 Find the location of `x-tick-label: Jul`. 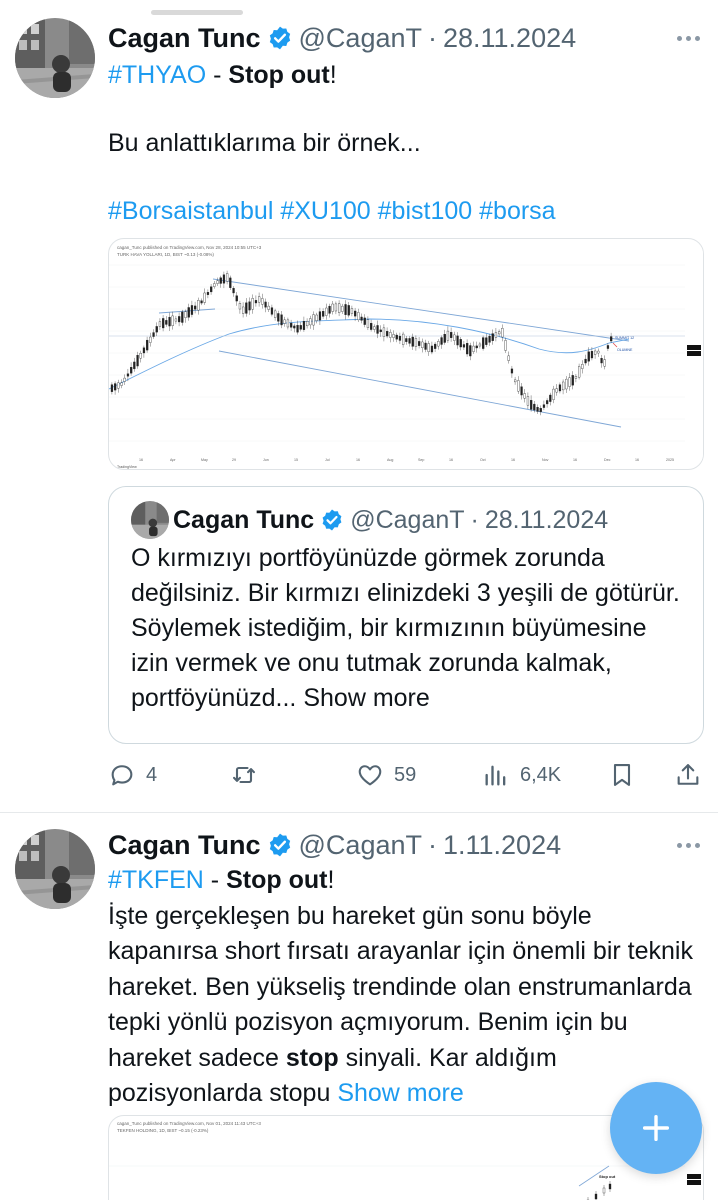

x-tick-label: Jul is located at coordinates (327, 460).